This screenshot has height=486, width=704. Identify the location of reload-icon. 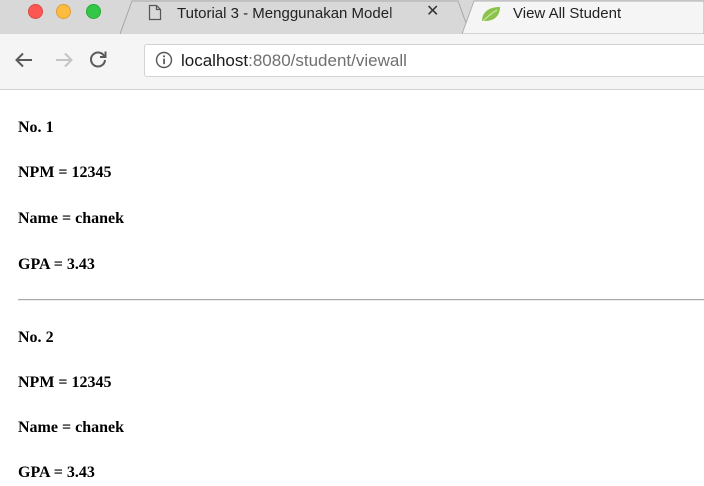
(98, 60).